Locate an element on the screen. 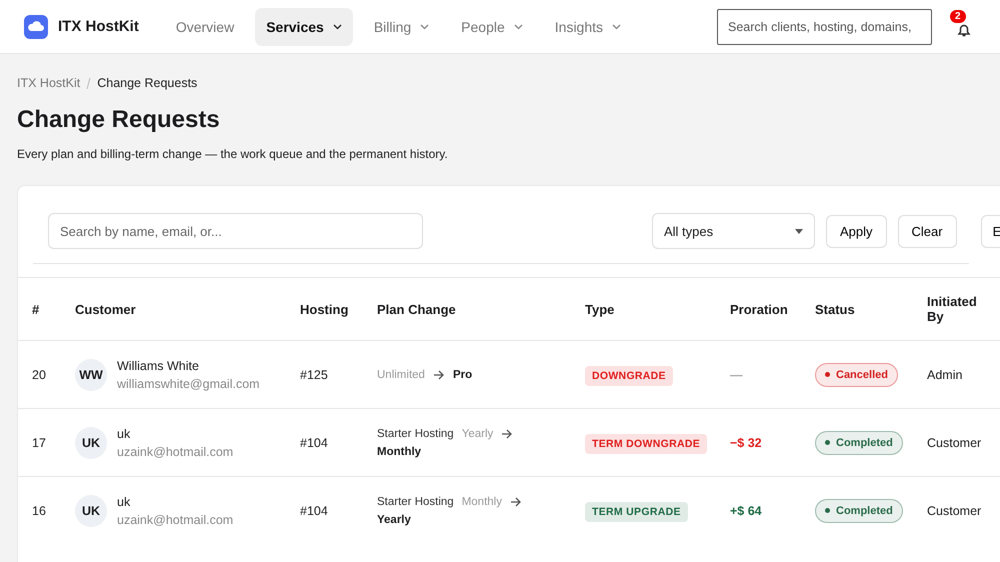  proration-amount: — is located at coordinates (737, 375).